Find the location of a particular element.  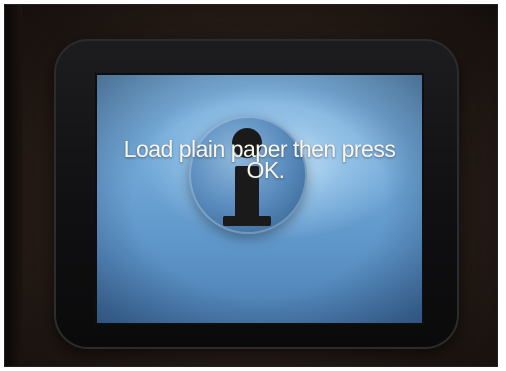

background-edge is located at coordinates (14, 185).